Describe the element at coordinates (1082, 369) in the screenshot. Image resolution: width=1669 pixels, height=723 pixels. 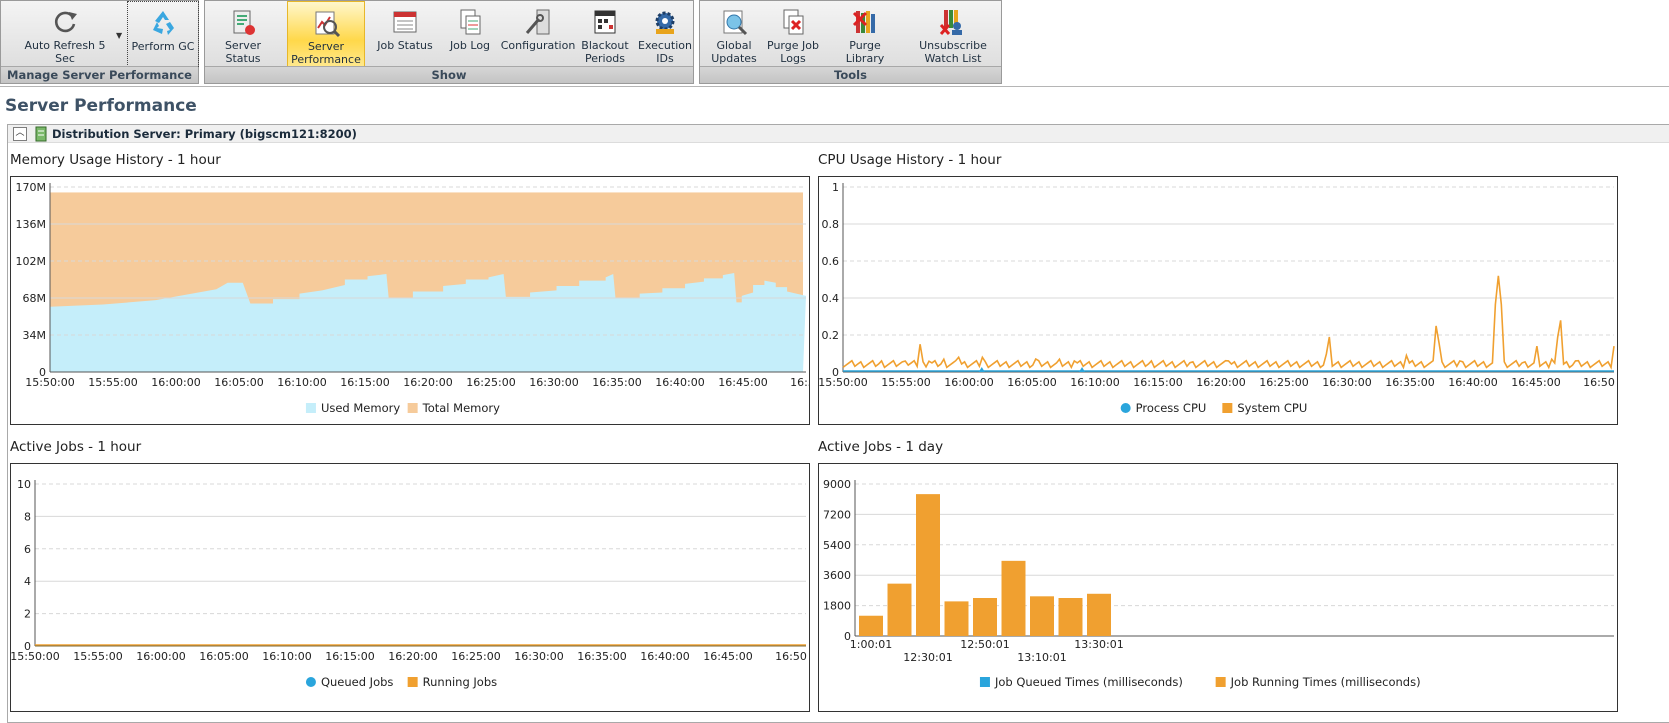
I see `process-cpu-point` at that location.